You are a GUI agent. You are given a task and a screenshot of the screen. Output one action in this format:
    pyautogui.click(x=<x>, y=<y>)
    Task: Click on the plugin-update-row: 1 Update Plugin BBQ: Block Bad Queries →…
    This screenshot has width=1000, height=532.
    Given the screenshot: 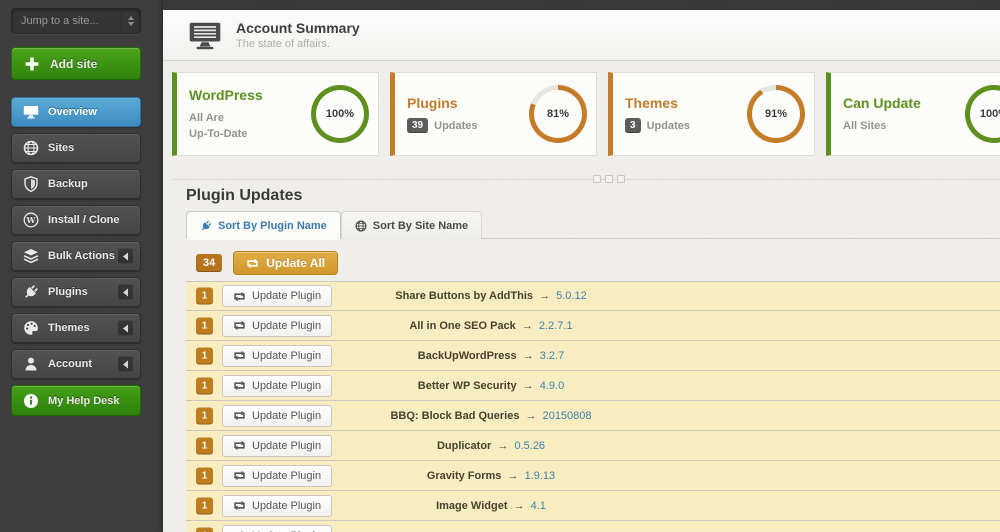 What is the action you would take?
    pyautogui.click(x=593, y=416)
    